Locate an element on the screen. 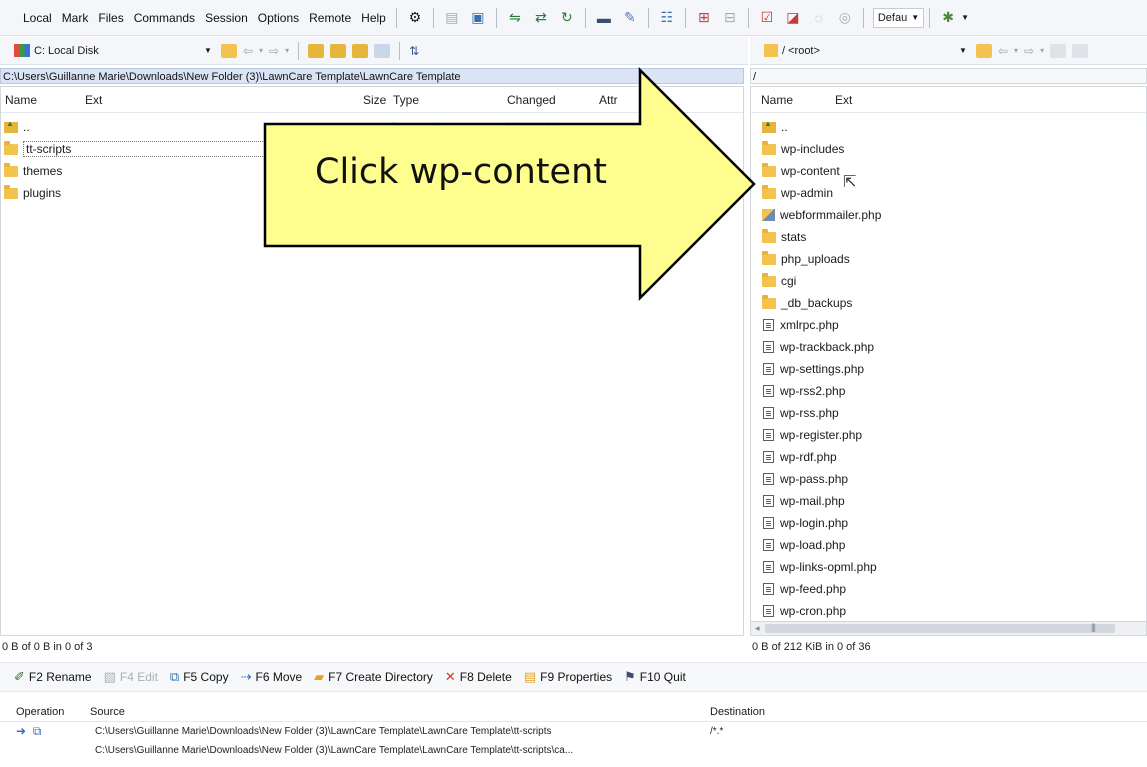 This screenshot has width=1147, height=767. move-button: ⇢ F6 Move is located at coordinates (272, 677).